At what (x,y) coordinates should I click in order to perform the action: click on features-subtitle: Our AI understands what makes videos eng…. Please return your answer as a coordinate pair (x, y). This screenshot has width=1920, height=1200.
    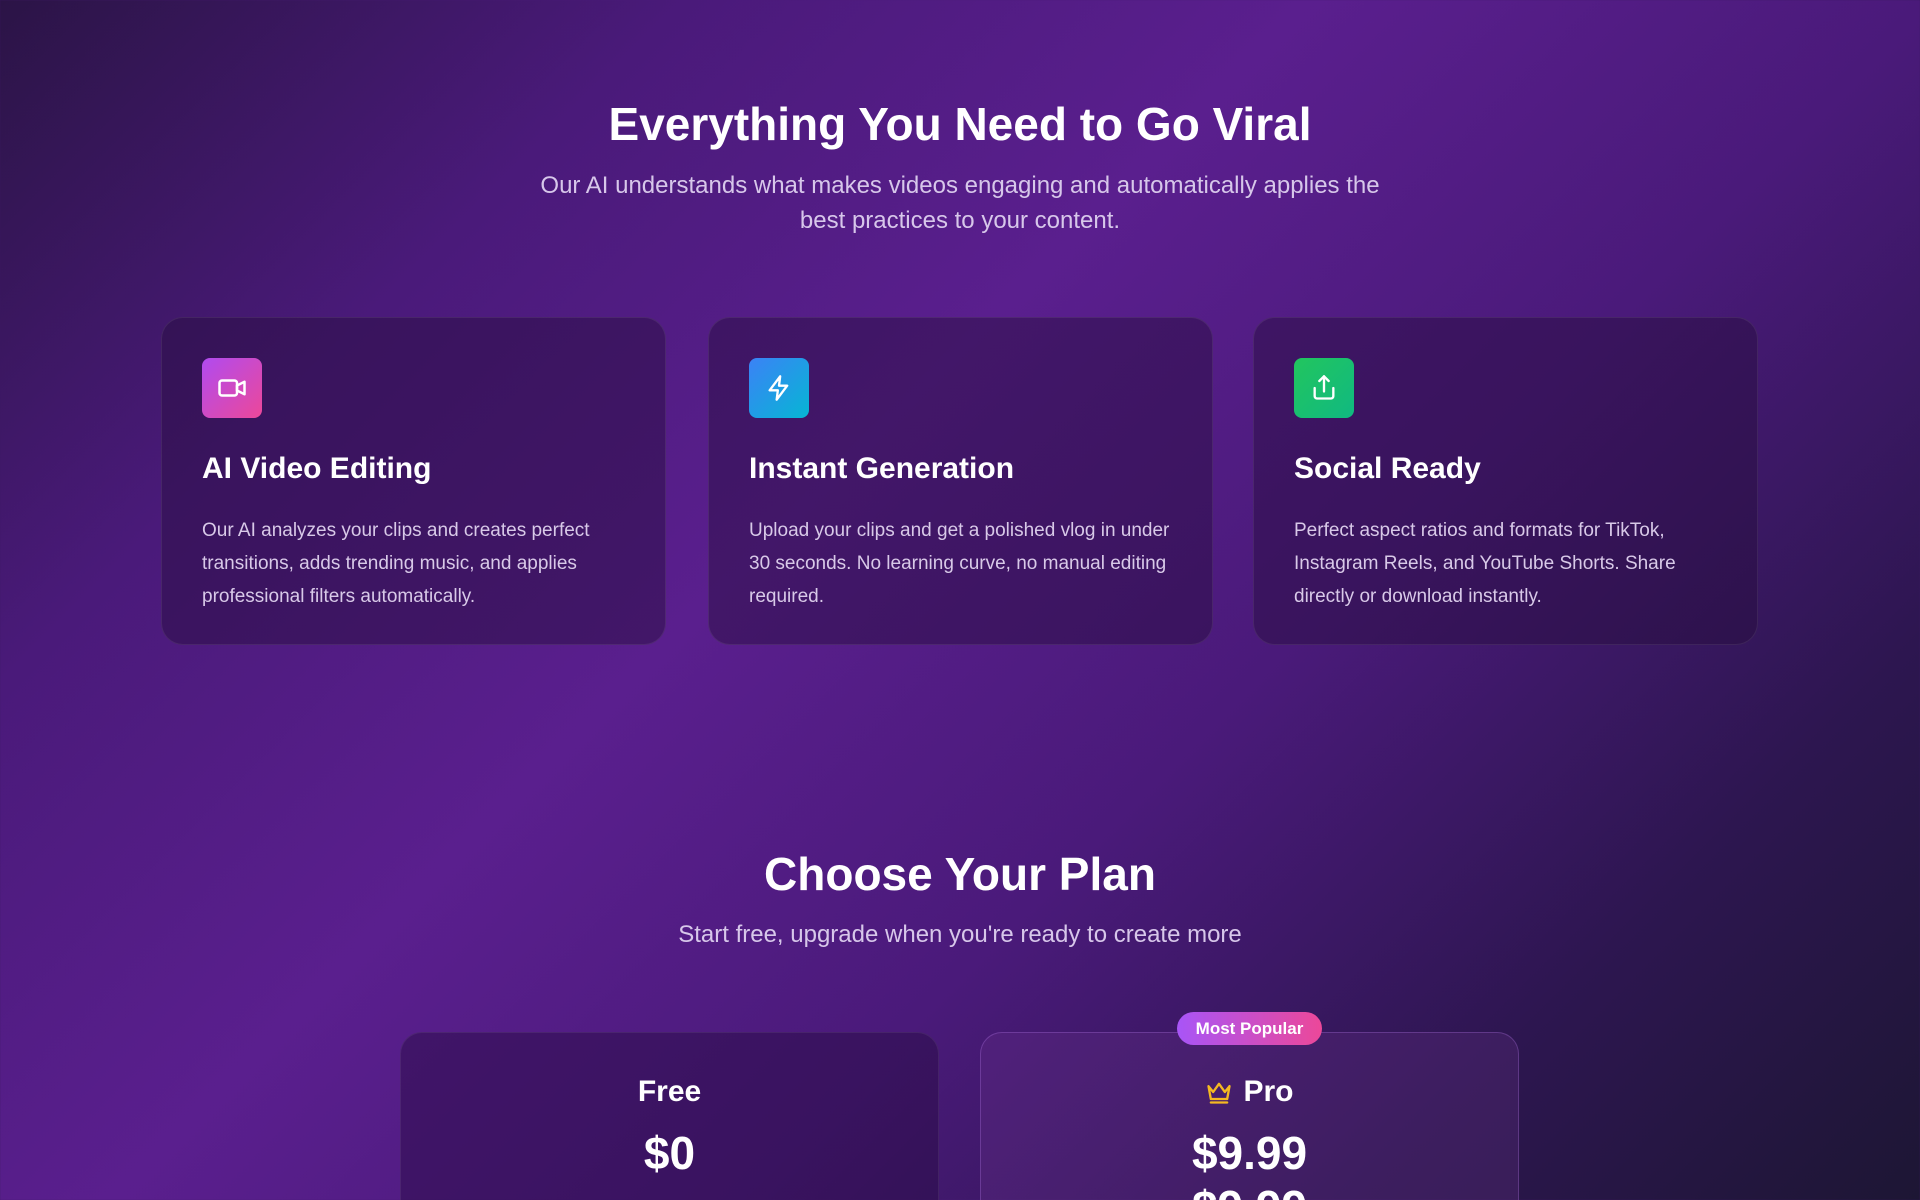
    Looking at the image, I should click on (960, 203).